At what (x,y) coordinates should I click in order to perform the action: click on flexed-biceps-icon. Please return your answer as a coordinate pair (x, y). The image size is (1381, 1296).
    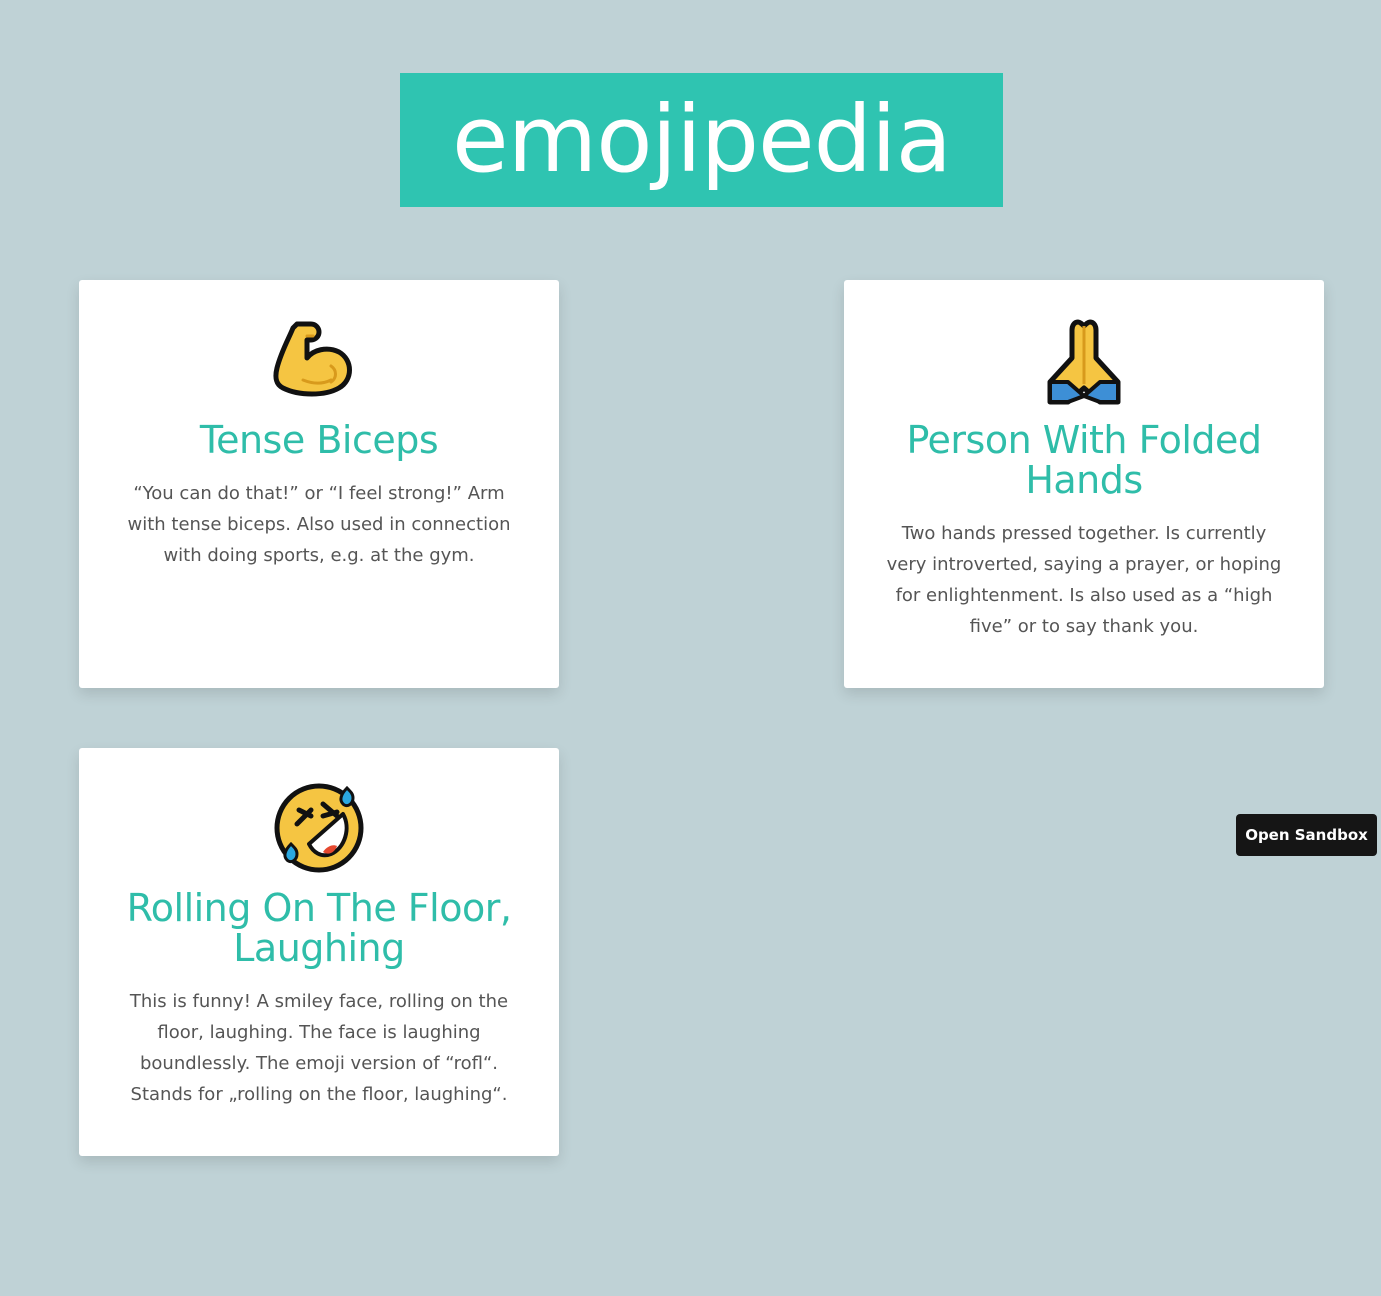
    Looking at the image, I should click on (312, 359).